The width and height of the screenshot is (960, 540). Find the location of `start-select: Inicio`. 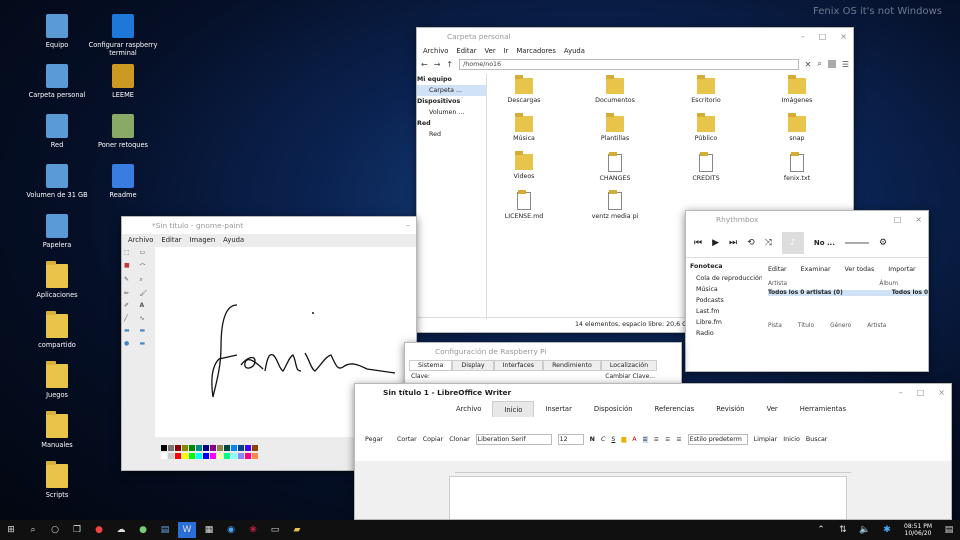

start-select: Inicio is located at coordinates (791, 439).